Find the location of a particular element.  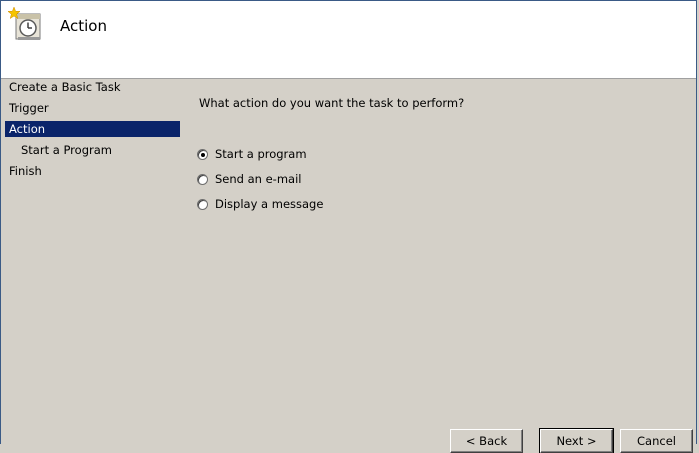

page-title: Action is located at coordinates (83, 26).